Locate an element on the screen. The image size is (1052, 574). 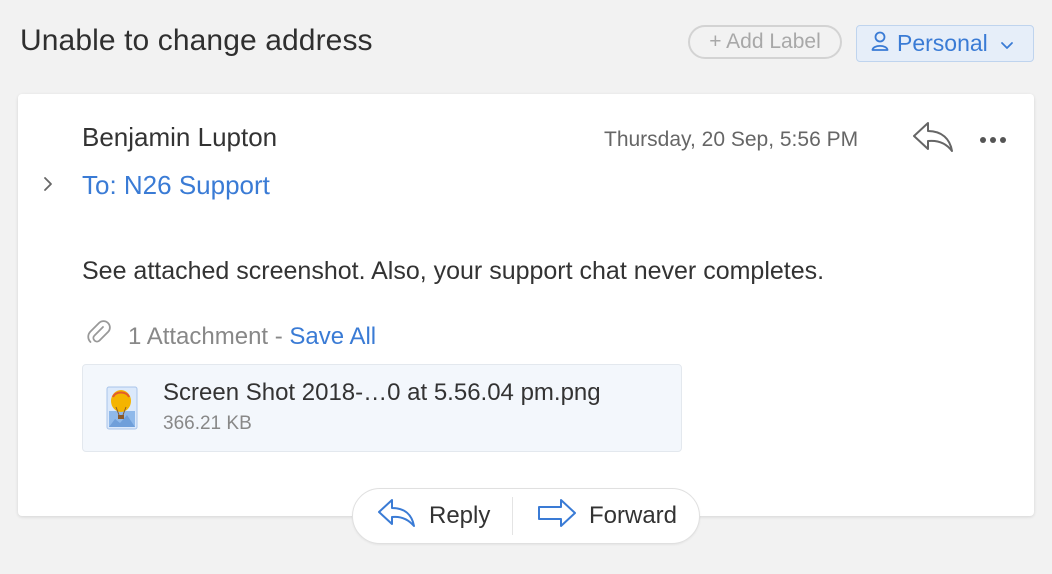
paperclip-icon is located at coordinates (99, 336).